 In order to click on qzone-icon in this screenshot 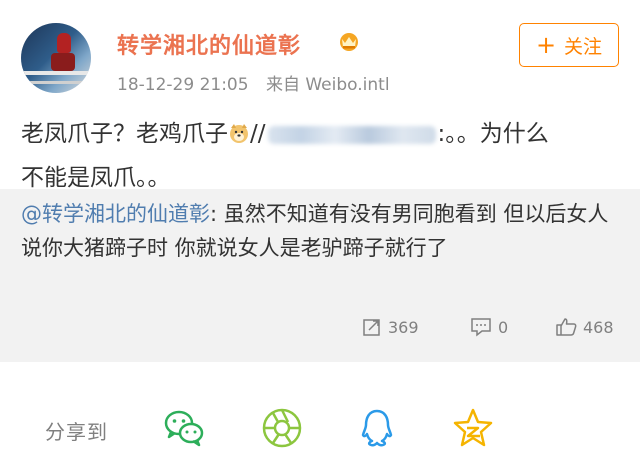, I will do `click(473, 428)`.